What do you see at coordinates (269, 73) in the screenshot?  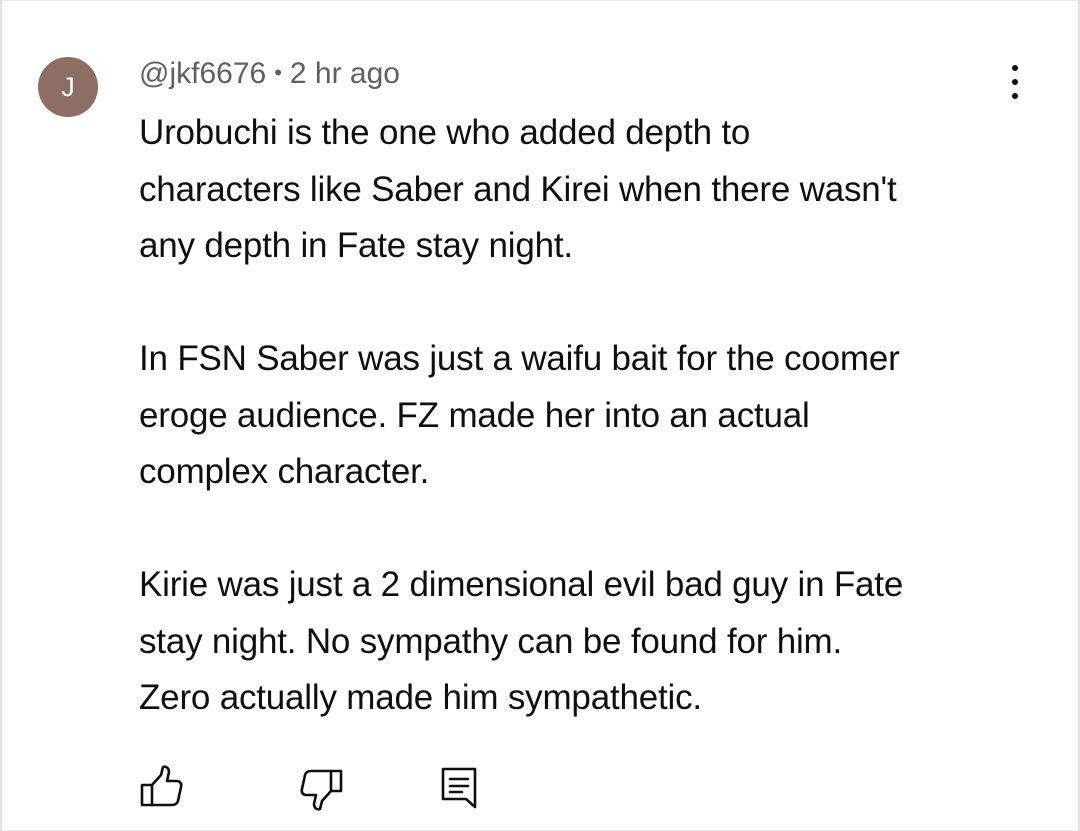 I see `comment-header: @jkf6676 • 2 hr ago` at bounding box center [269, 73].